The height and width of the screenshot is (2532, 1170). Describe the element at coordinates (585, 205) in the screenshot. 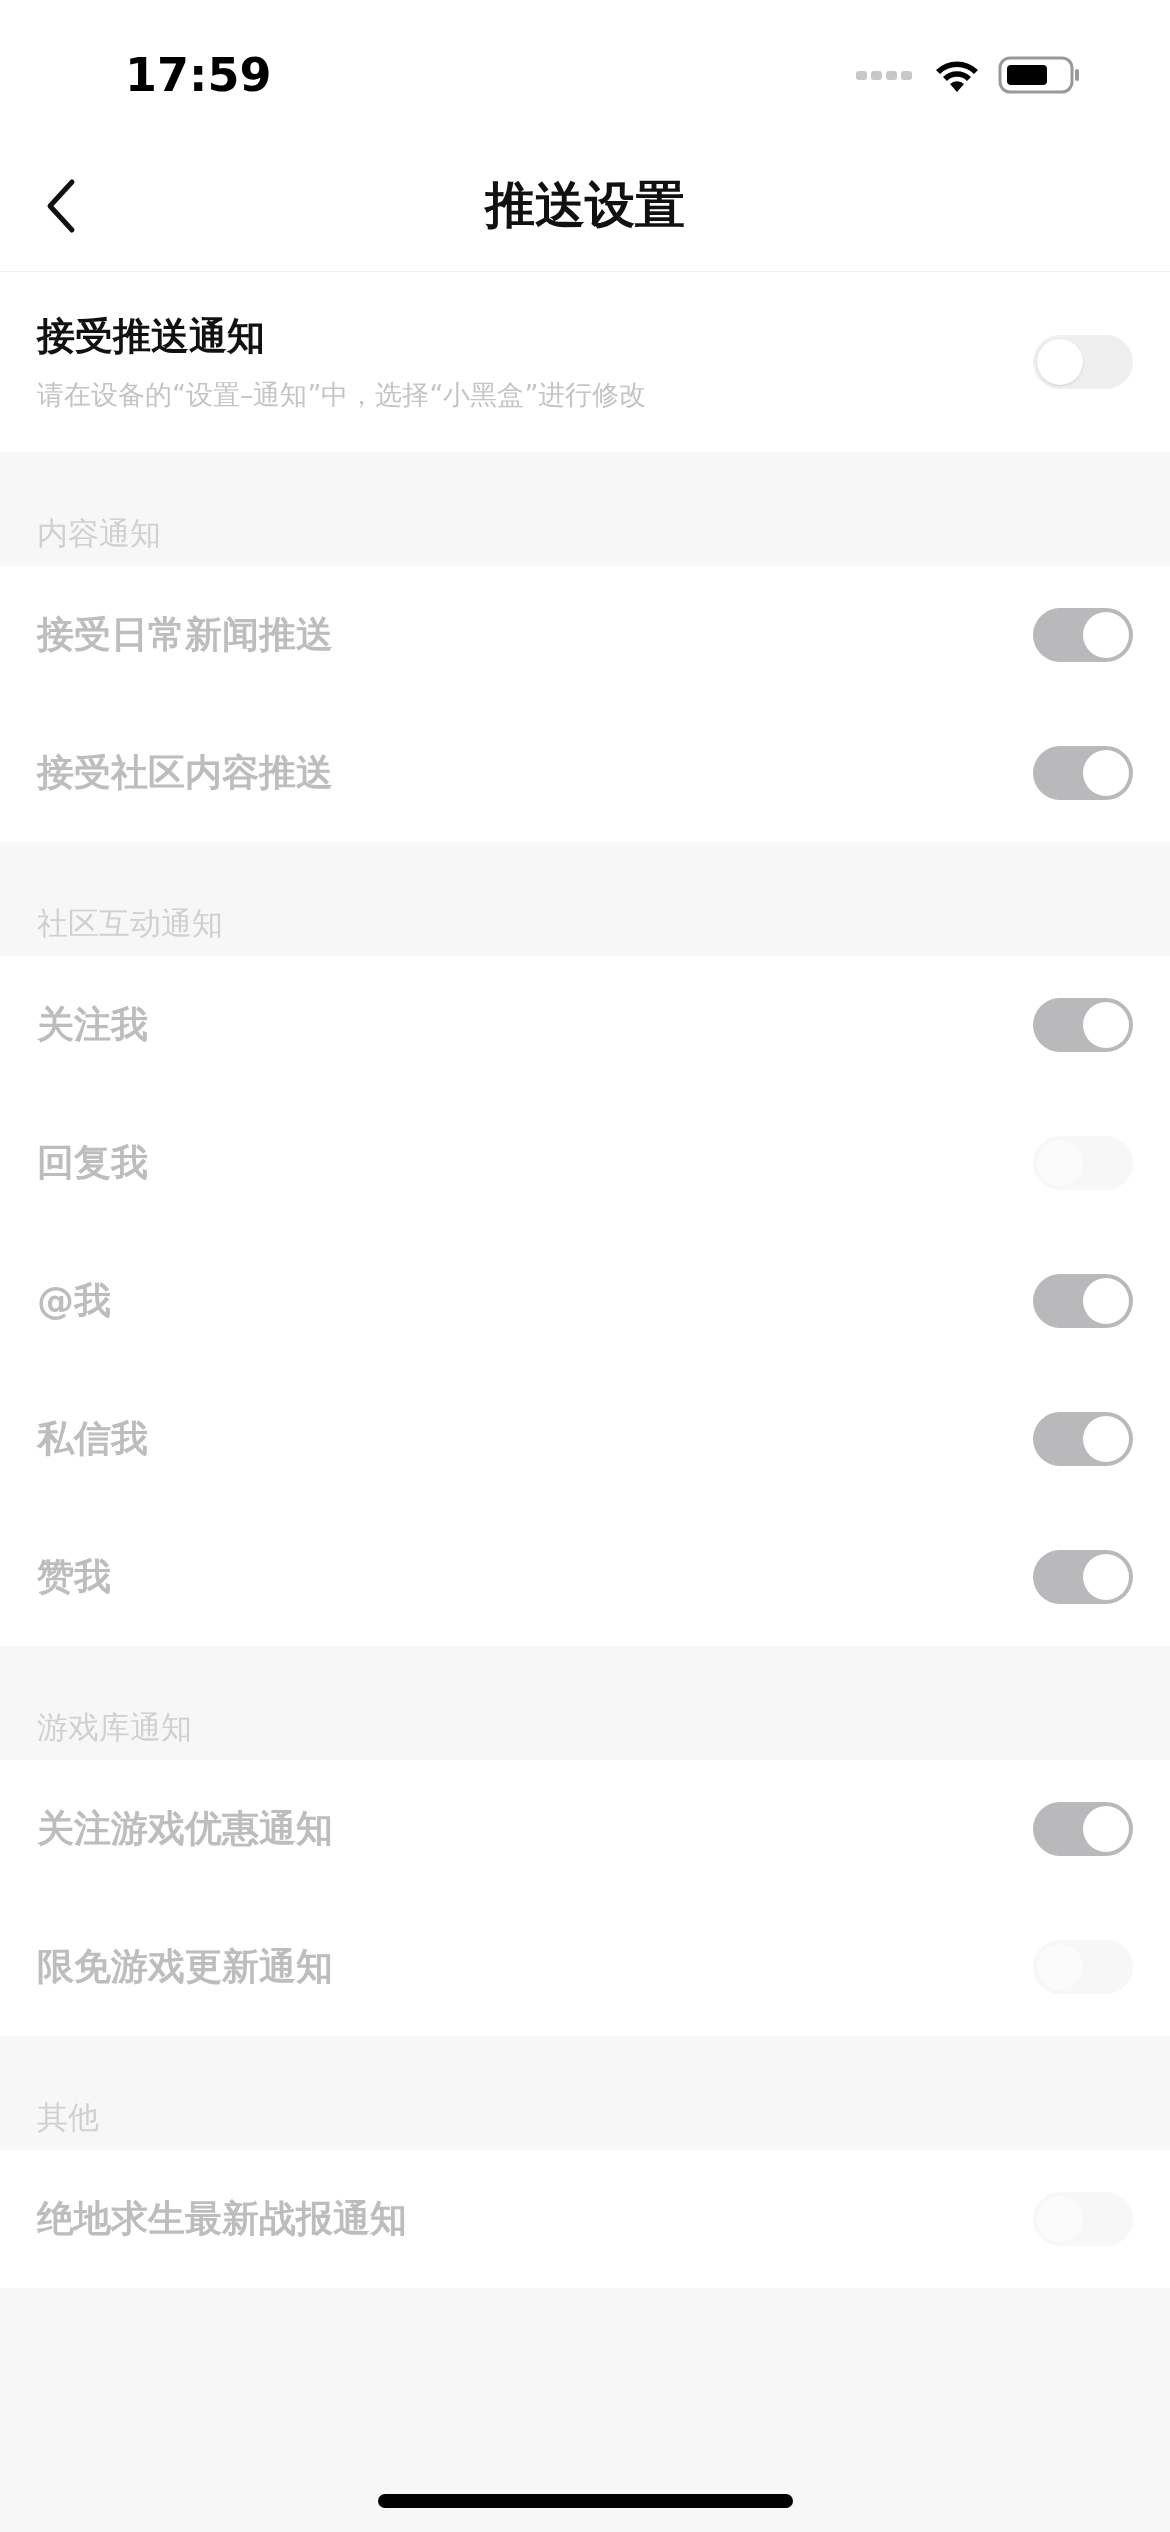

I see `page-title: 推送设置` at that location.